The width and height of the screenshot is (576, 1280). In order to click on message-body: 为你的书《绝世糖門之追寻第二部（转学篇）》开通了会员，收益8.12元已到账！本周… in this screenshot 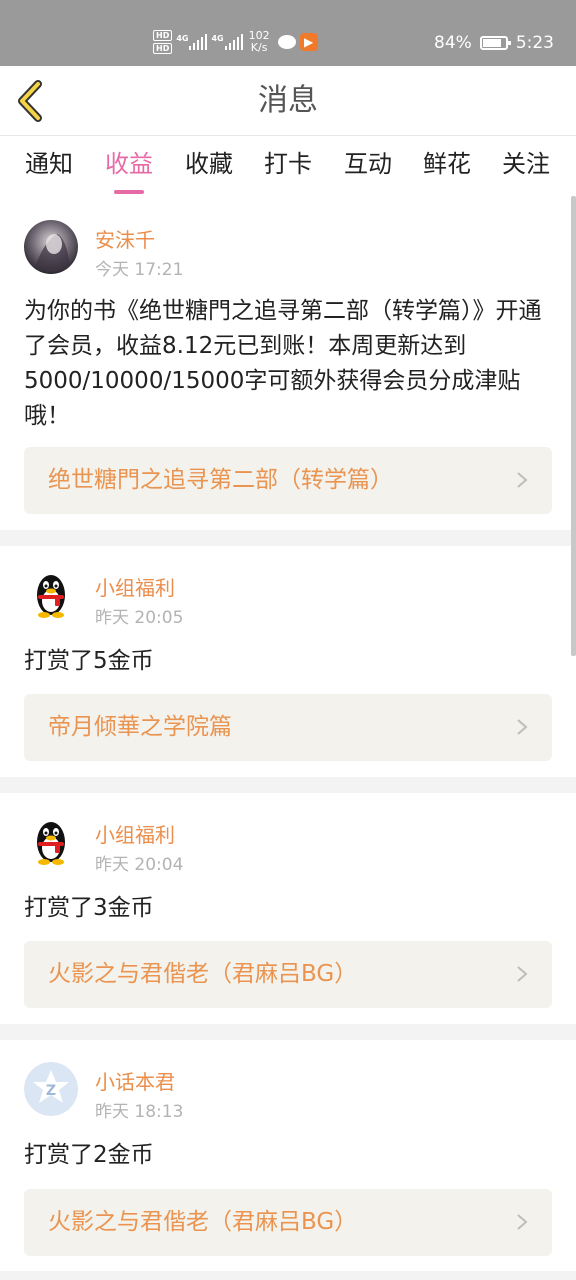, I will do `click(283, 363)`.